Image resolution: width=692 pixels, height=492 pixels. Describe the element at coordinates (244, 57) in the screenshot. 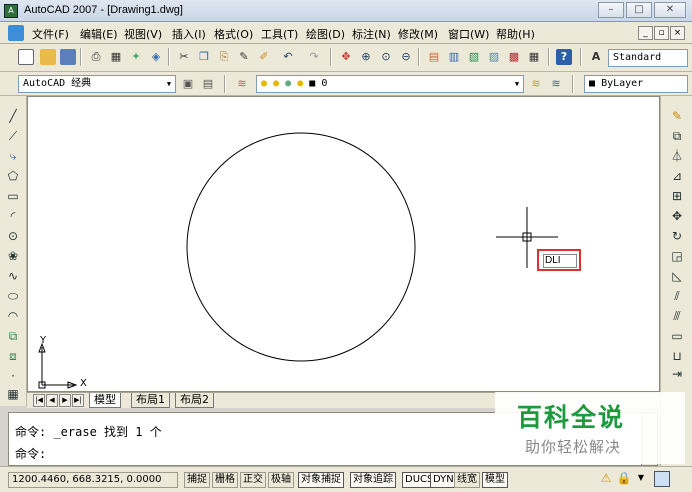

I see `match-properties-icon: ✎` at that location.